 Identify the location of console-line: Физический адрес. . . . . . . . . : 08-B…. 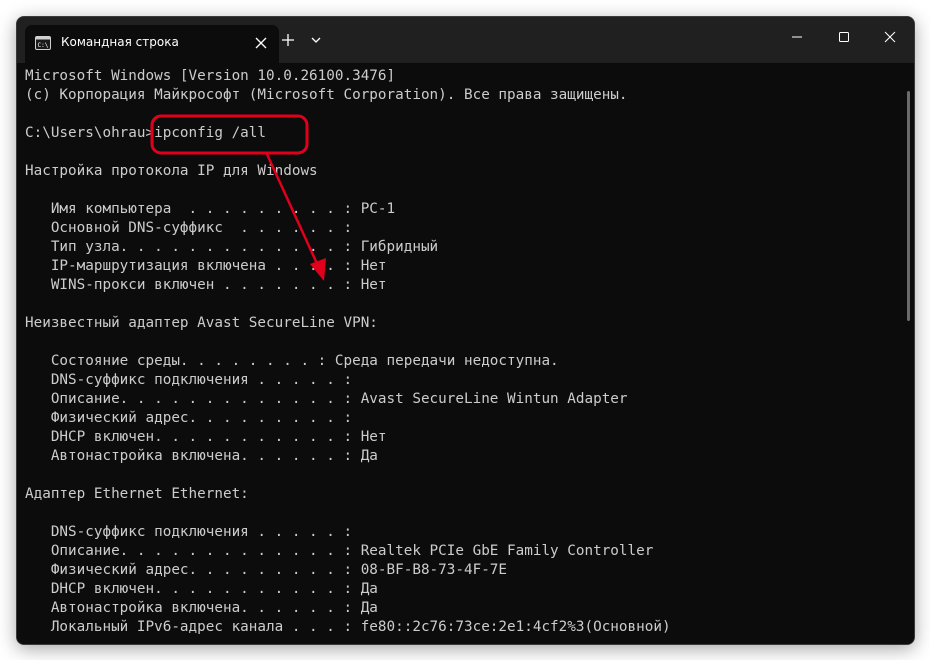
(266, 570).